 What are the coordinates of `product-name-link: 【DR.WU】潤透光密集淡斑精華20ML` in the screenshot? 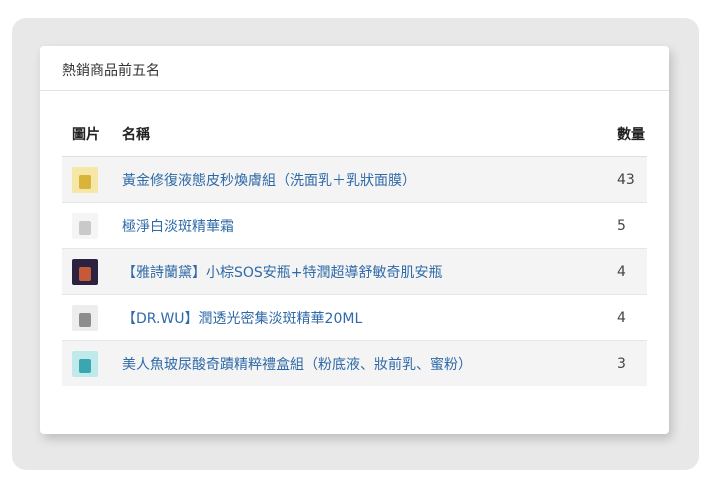 It's located at (242, 319).